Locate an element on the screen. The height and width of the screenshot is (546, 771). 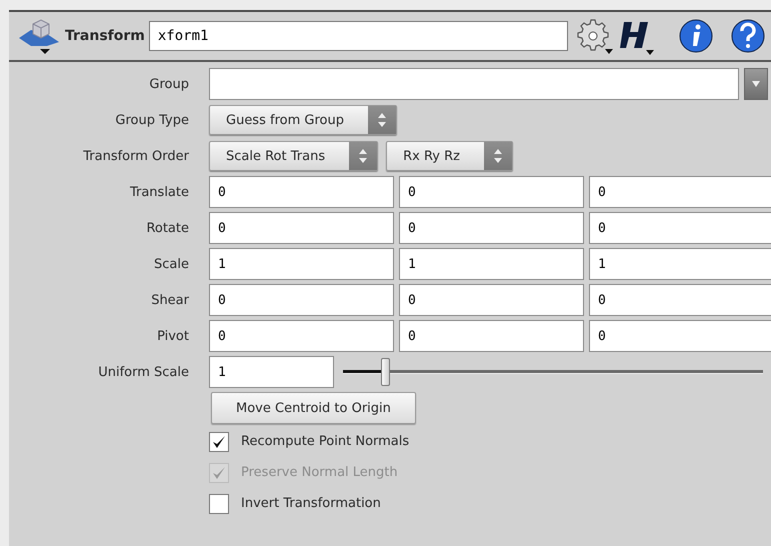
parameter-label: Group Type is located at coordinates (151, 120).